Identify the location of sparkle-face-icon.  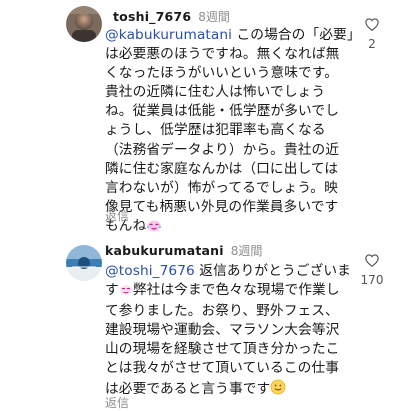
(126, 292).